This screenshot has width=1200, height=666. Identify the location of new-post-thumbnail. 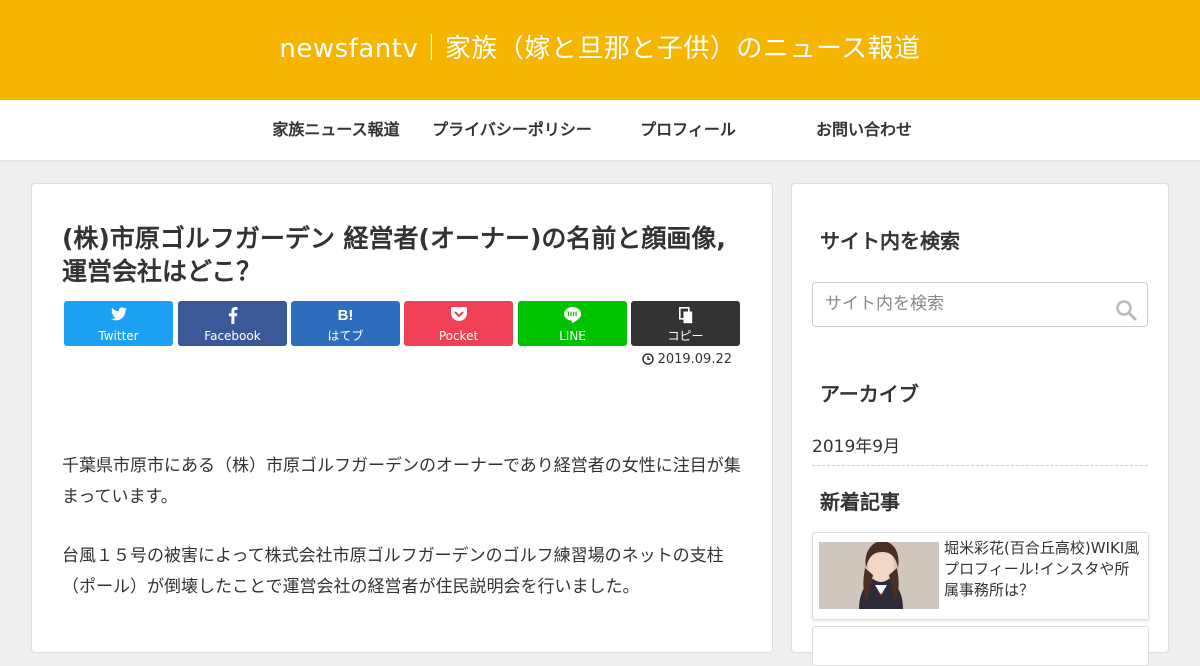
(879, 575).